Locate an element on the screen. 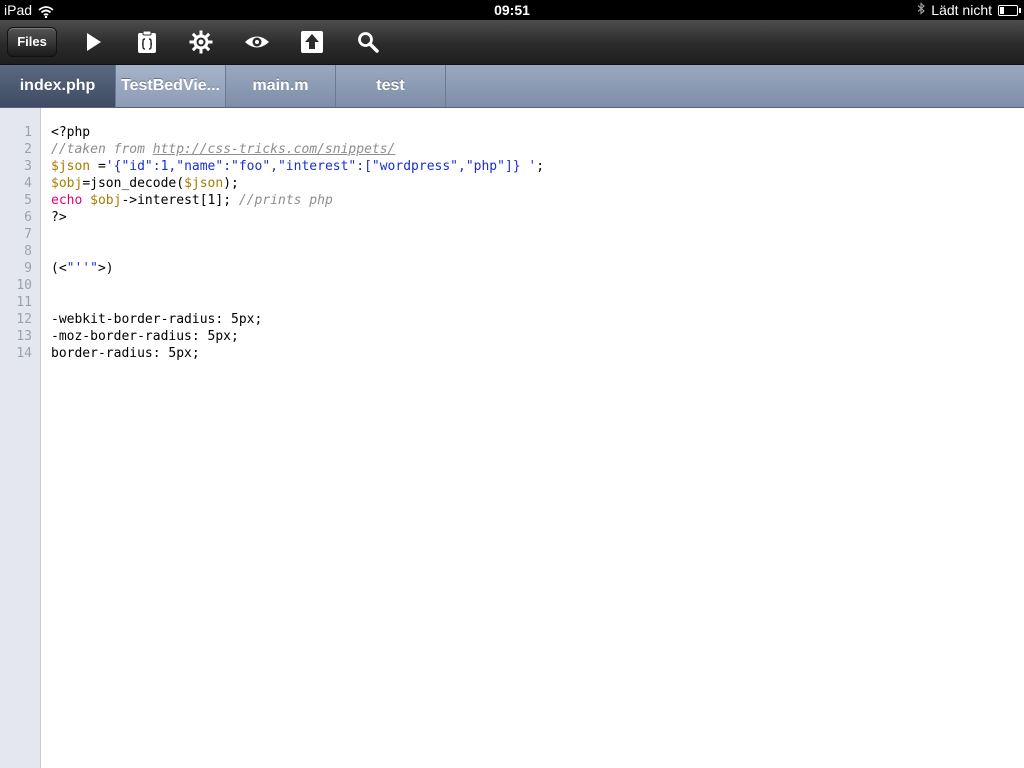  battery-icon is located at coordinates (1009, 10).